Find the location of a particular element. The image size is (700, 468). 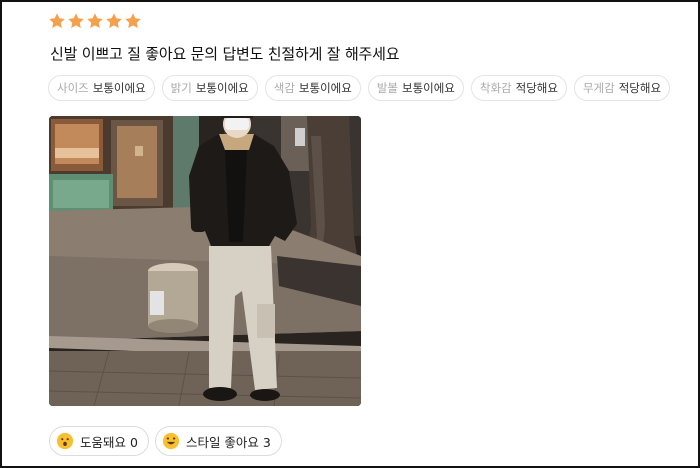

tag-key: 사이즈 is located at coordinates (73, 88).